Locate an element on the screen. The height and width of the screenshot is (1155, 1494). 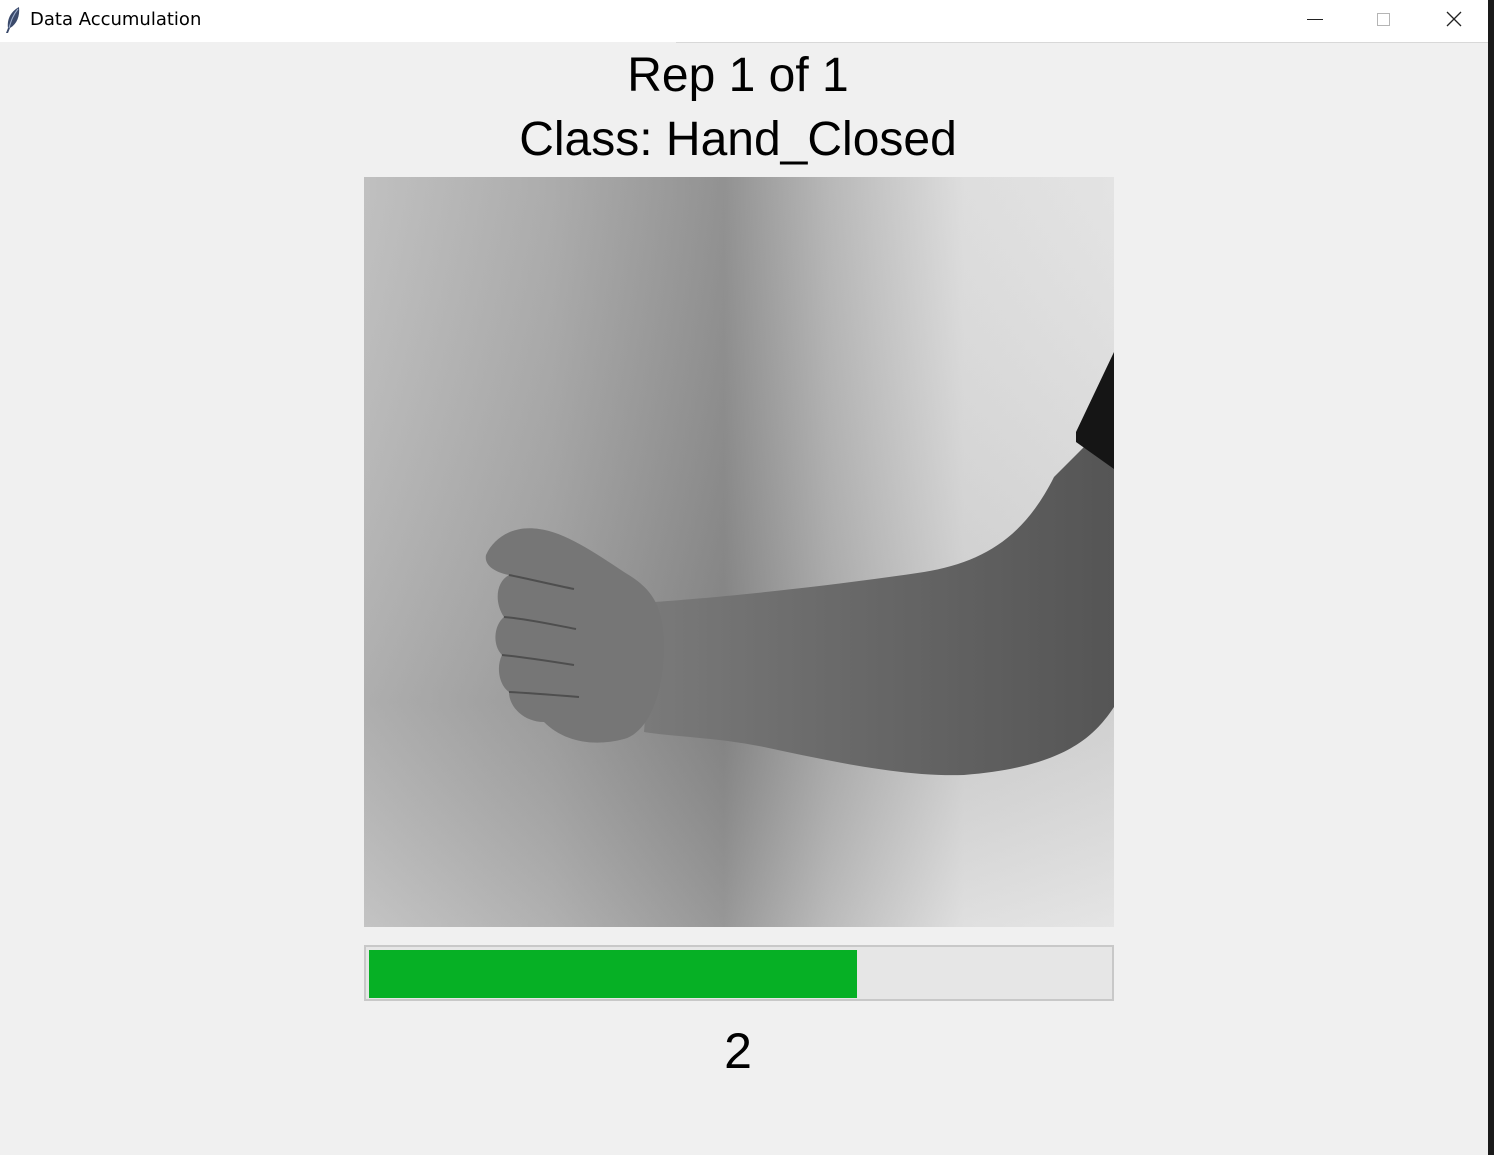
close-button is located at coordinates (1454, 19).